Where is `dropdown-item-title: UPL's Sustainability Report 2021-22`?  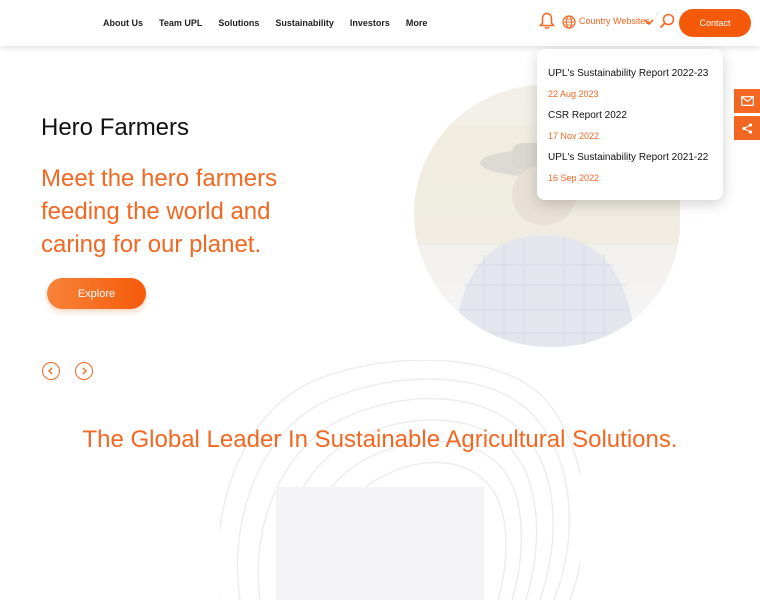 dropdown-item-title: UPL's Sustainability Report 2021-22 is located at coordinates (628, 157).